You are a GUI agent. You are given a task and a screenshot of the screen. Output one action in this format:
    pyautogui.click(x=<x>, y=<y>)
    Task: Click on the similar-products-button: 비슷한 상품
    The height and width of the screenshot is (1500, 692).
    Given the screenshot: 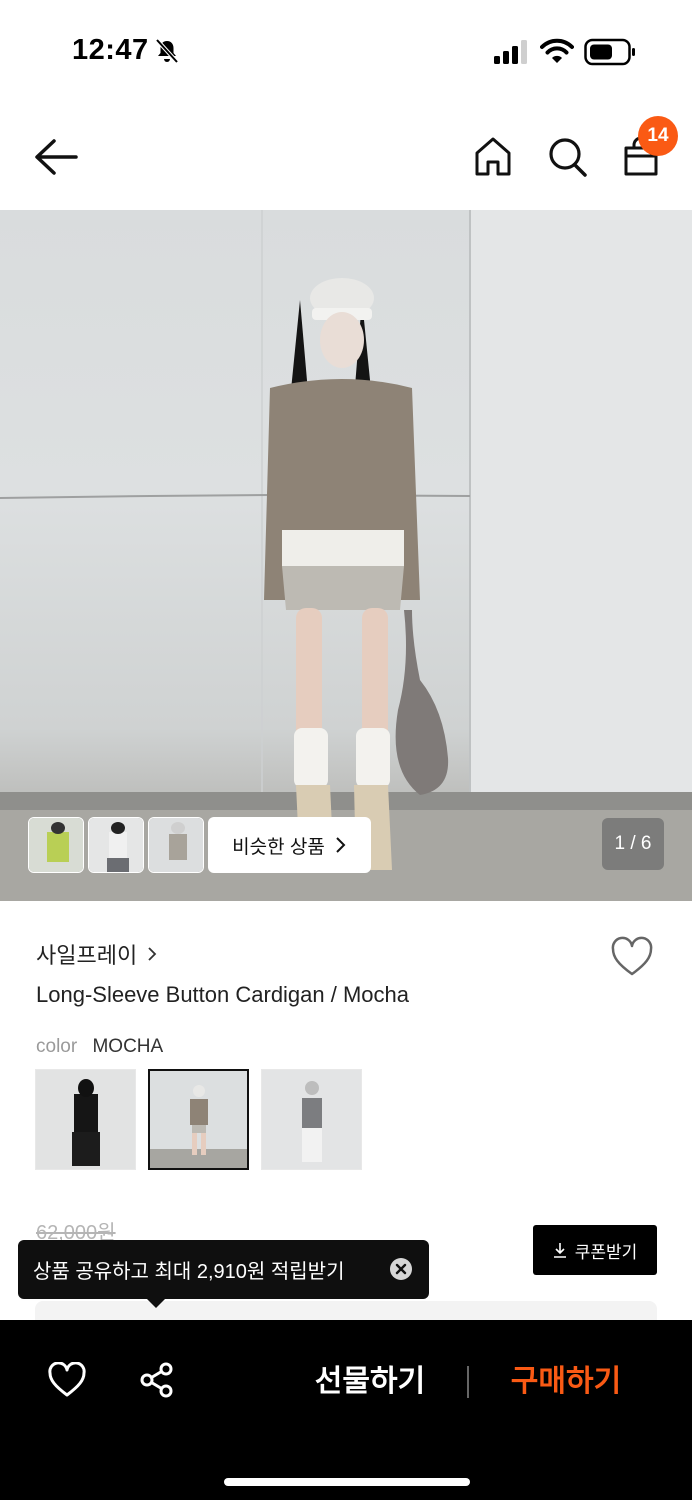 What is the action you would take?
    pyautogui.click(x=289, y=845)
    